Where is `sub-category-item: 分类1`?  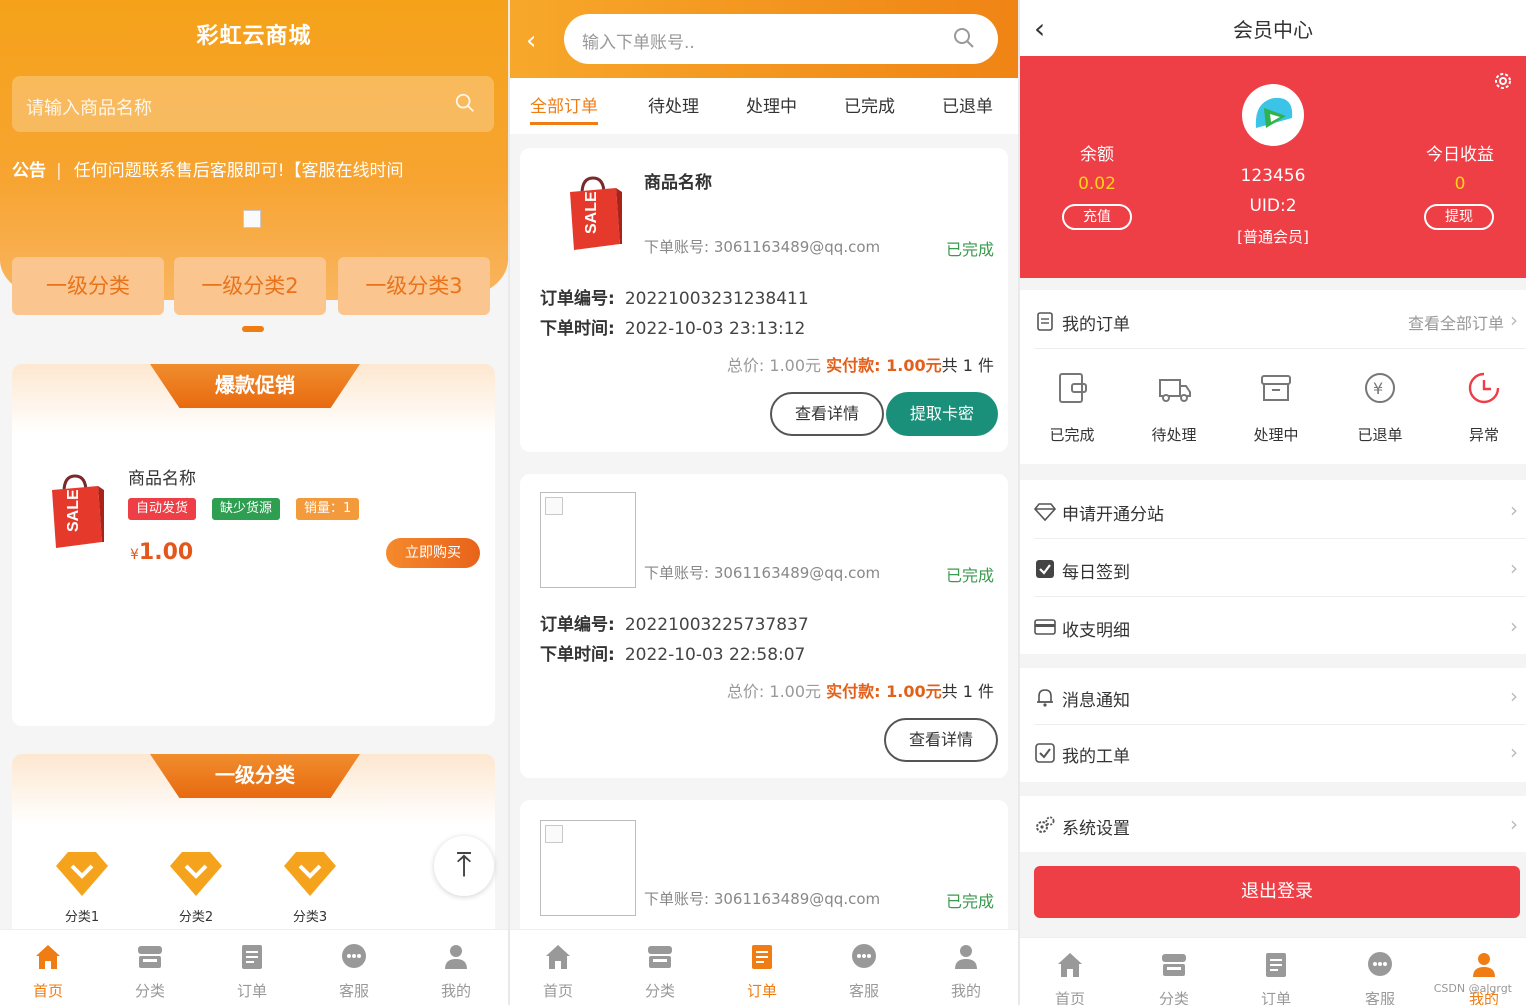
sub-category-item: 分类1 is located at coordinates (82, 887).